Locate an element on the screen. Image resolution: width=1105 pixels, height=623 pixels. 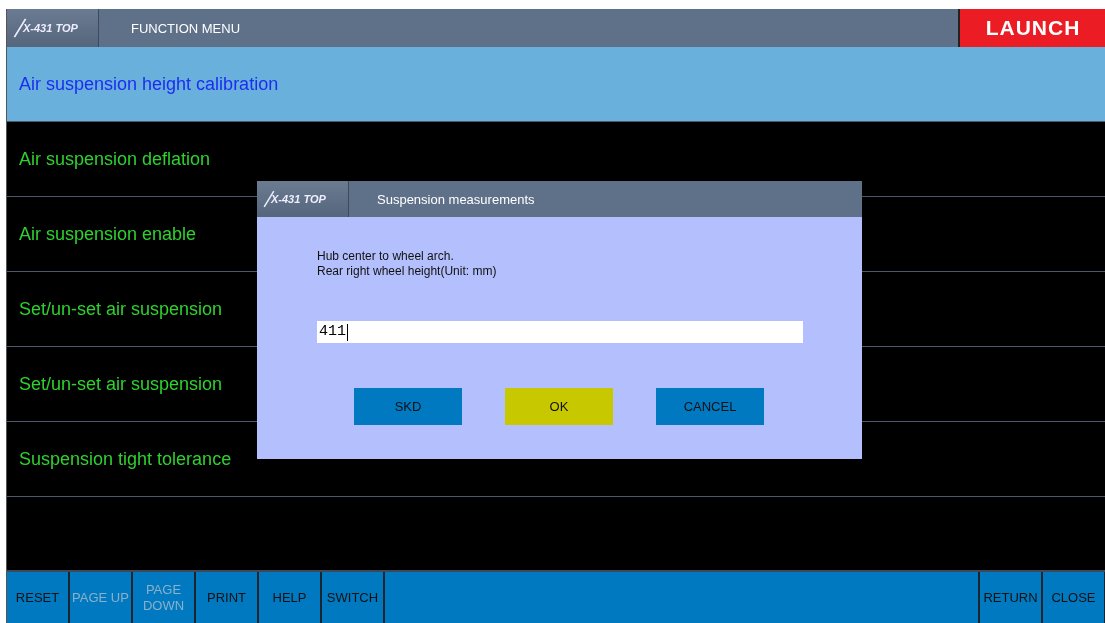
dialog-button: OK is located at coordinates (559, 406).